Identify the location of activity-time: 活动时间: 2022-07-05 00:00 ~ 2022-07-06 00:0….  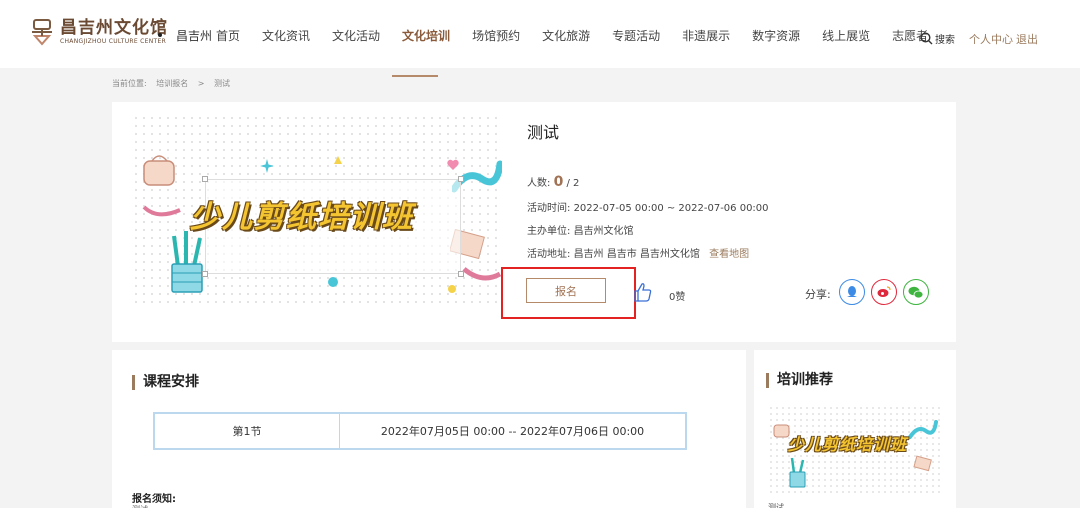
(648, 206).